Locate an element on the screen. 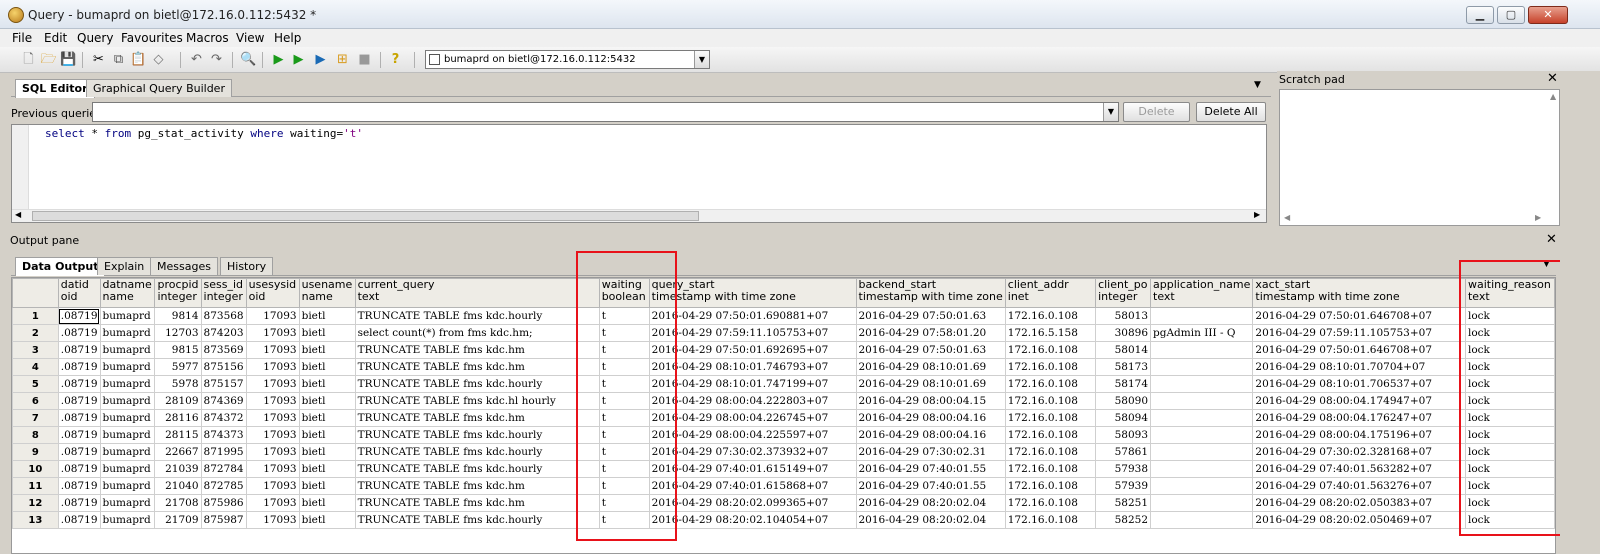 This screenshot has width=1600, height=554. cell-sess-id: 872784 is located at coordinates (223, 469).